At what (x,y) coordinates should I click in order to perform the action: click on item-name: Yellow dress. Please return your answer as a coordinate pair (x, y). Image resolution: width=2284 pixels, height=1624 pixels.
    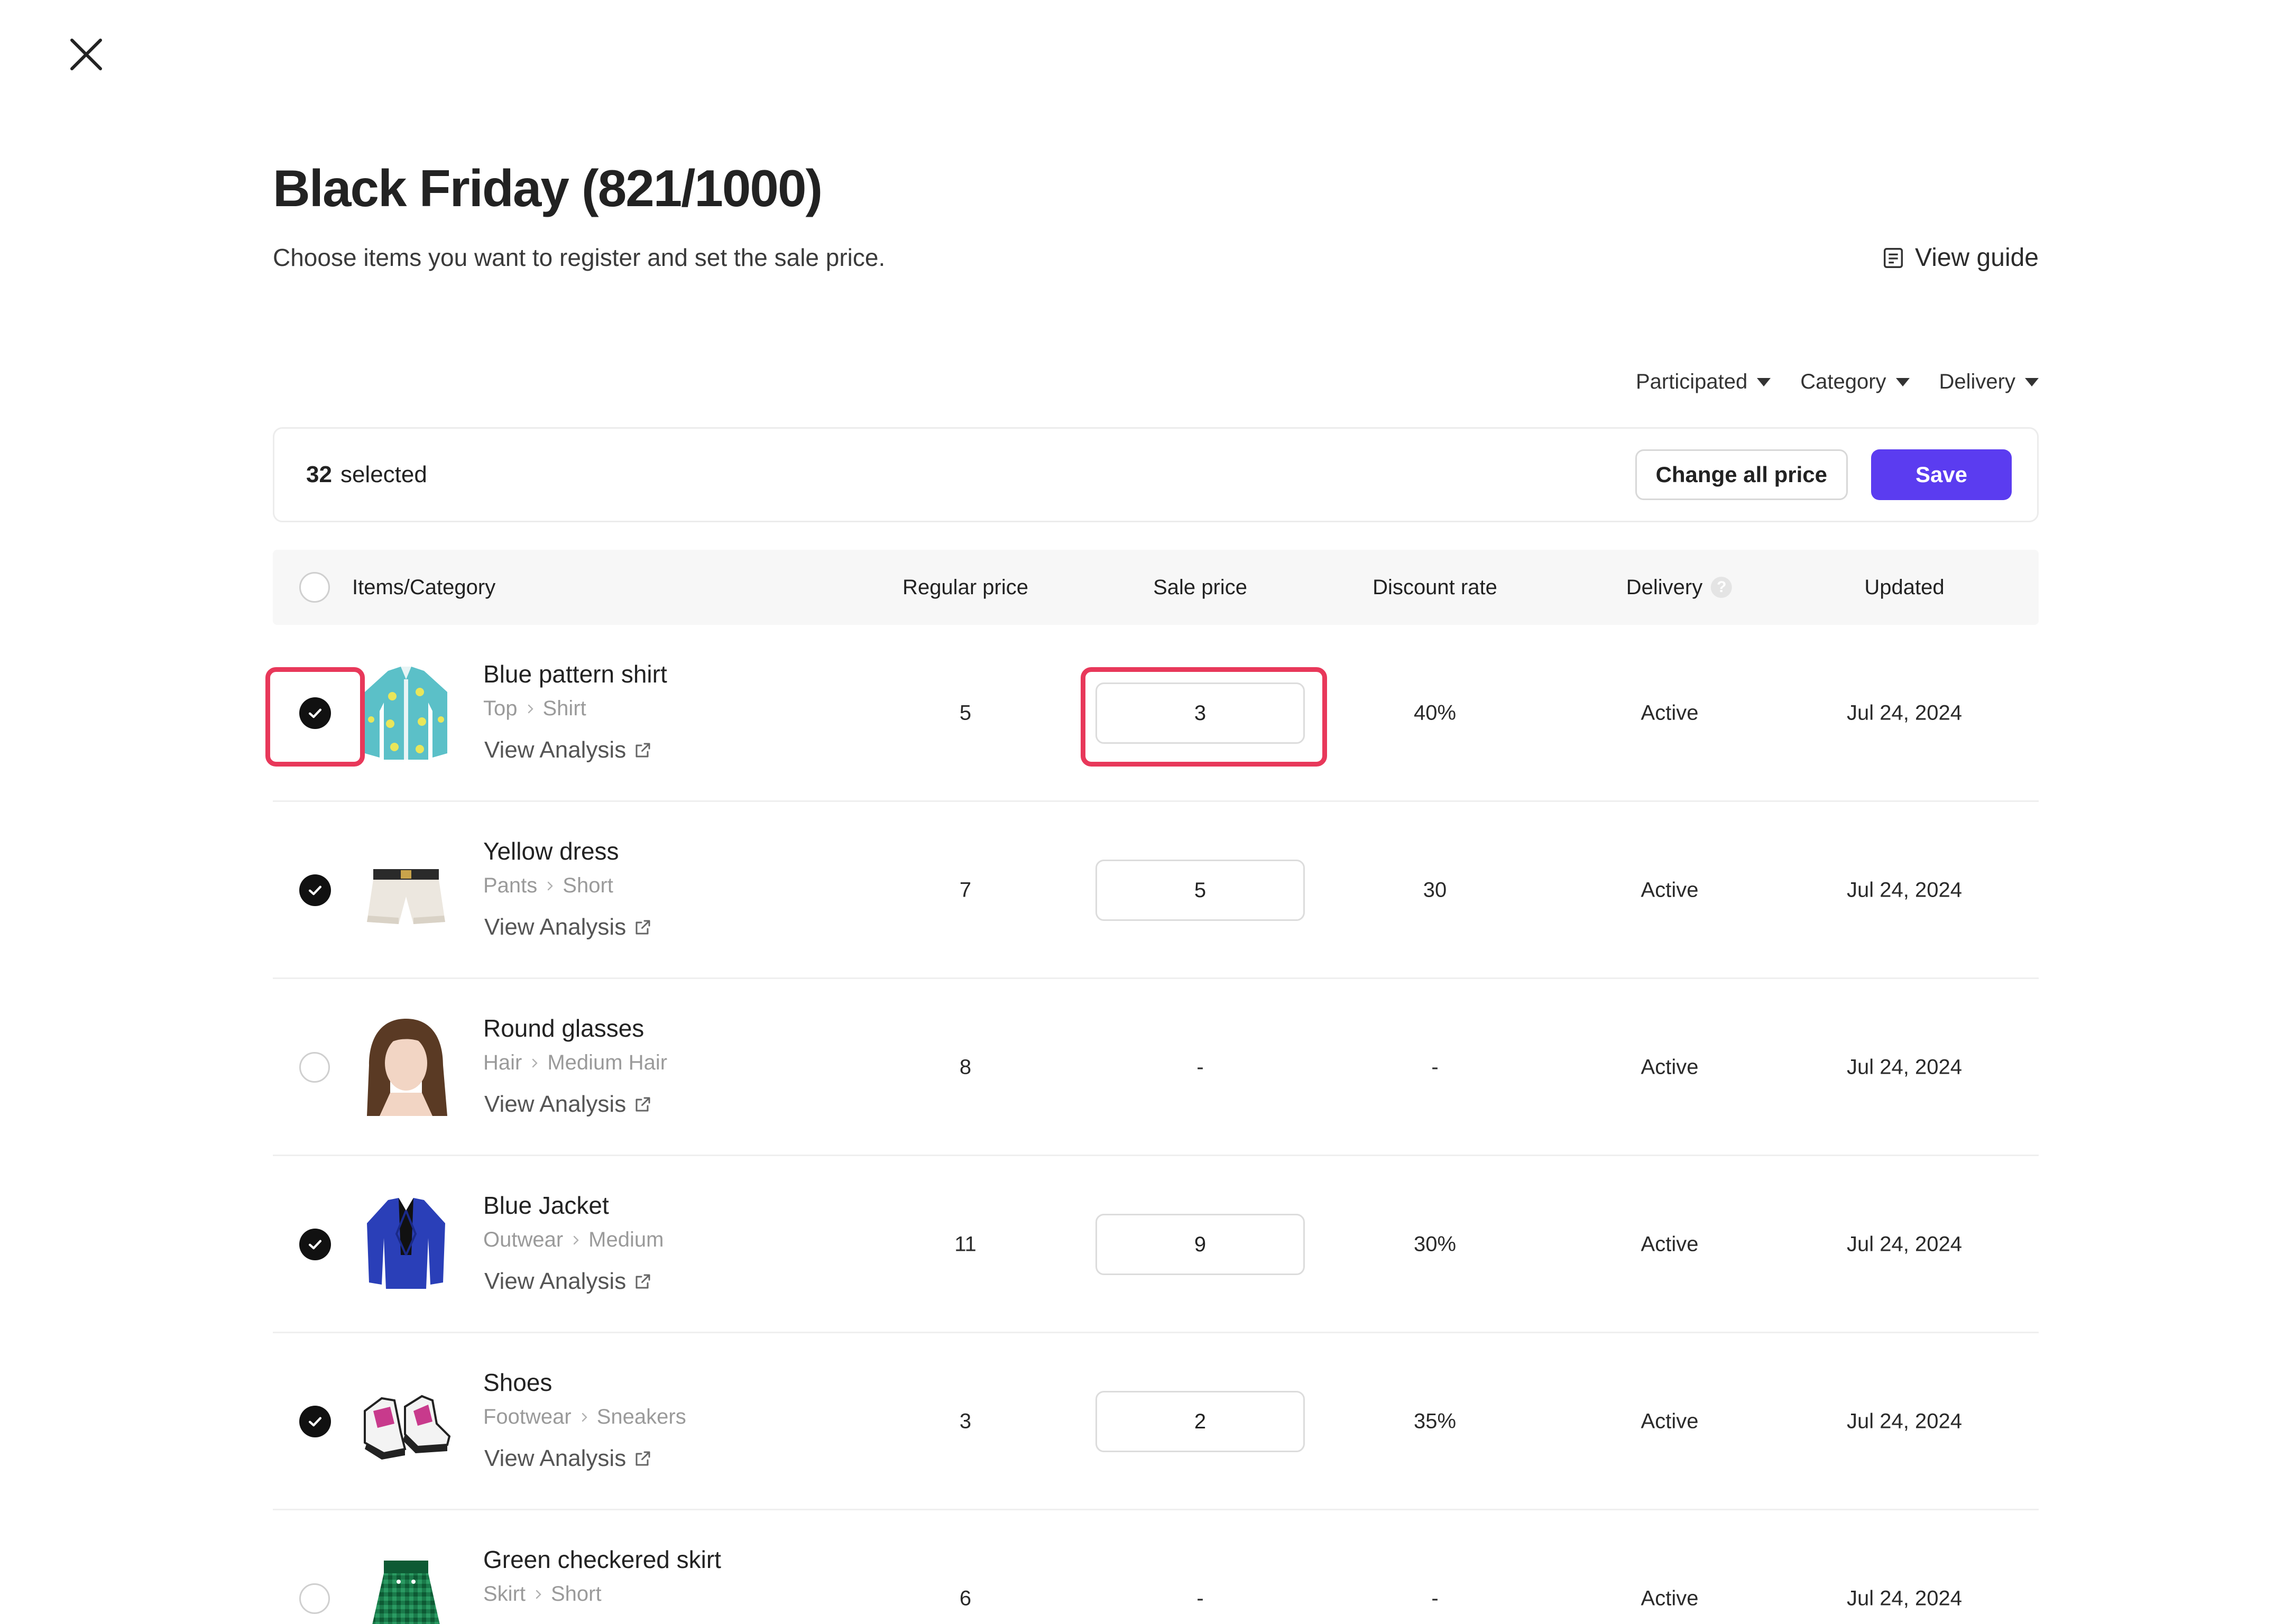
    Looking at the image, I should click on (551, 851).